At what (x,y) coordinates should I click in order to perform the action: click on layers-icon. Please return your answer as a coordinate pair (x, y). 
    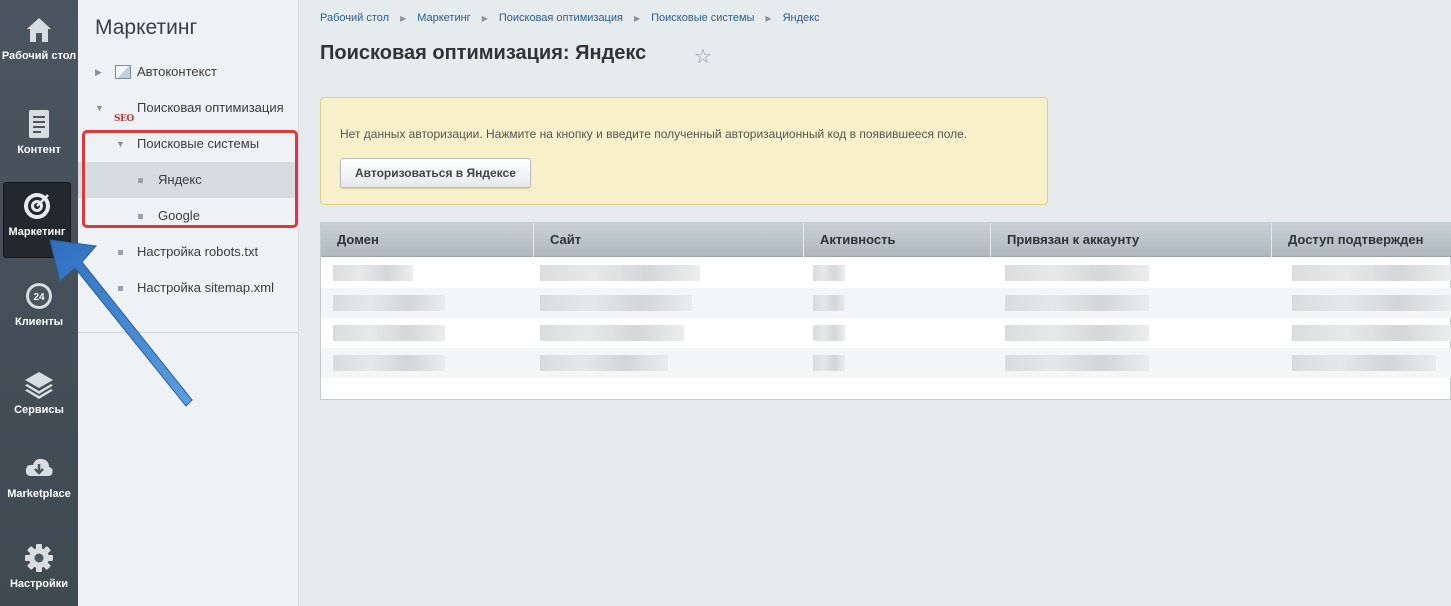
    Looking at the image, I should click on (39, 385).